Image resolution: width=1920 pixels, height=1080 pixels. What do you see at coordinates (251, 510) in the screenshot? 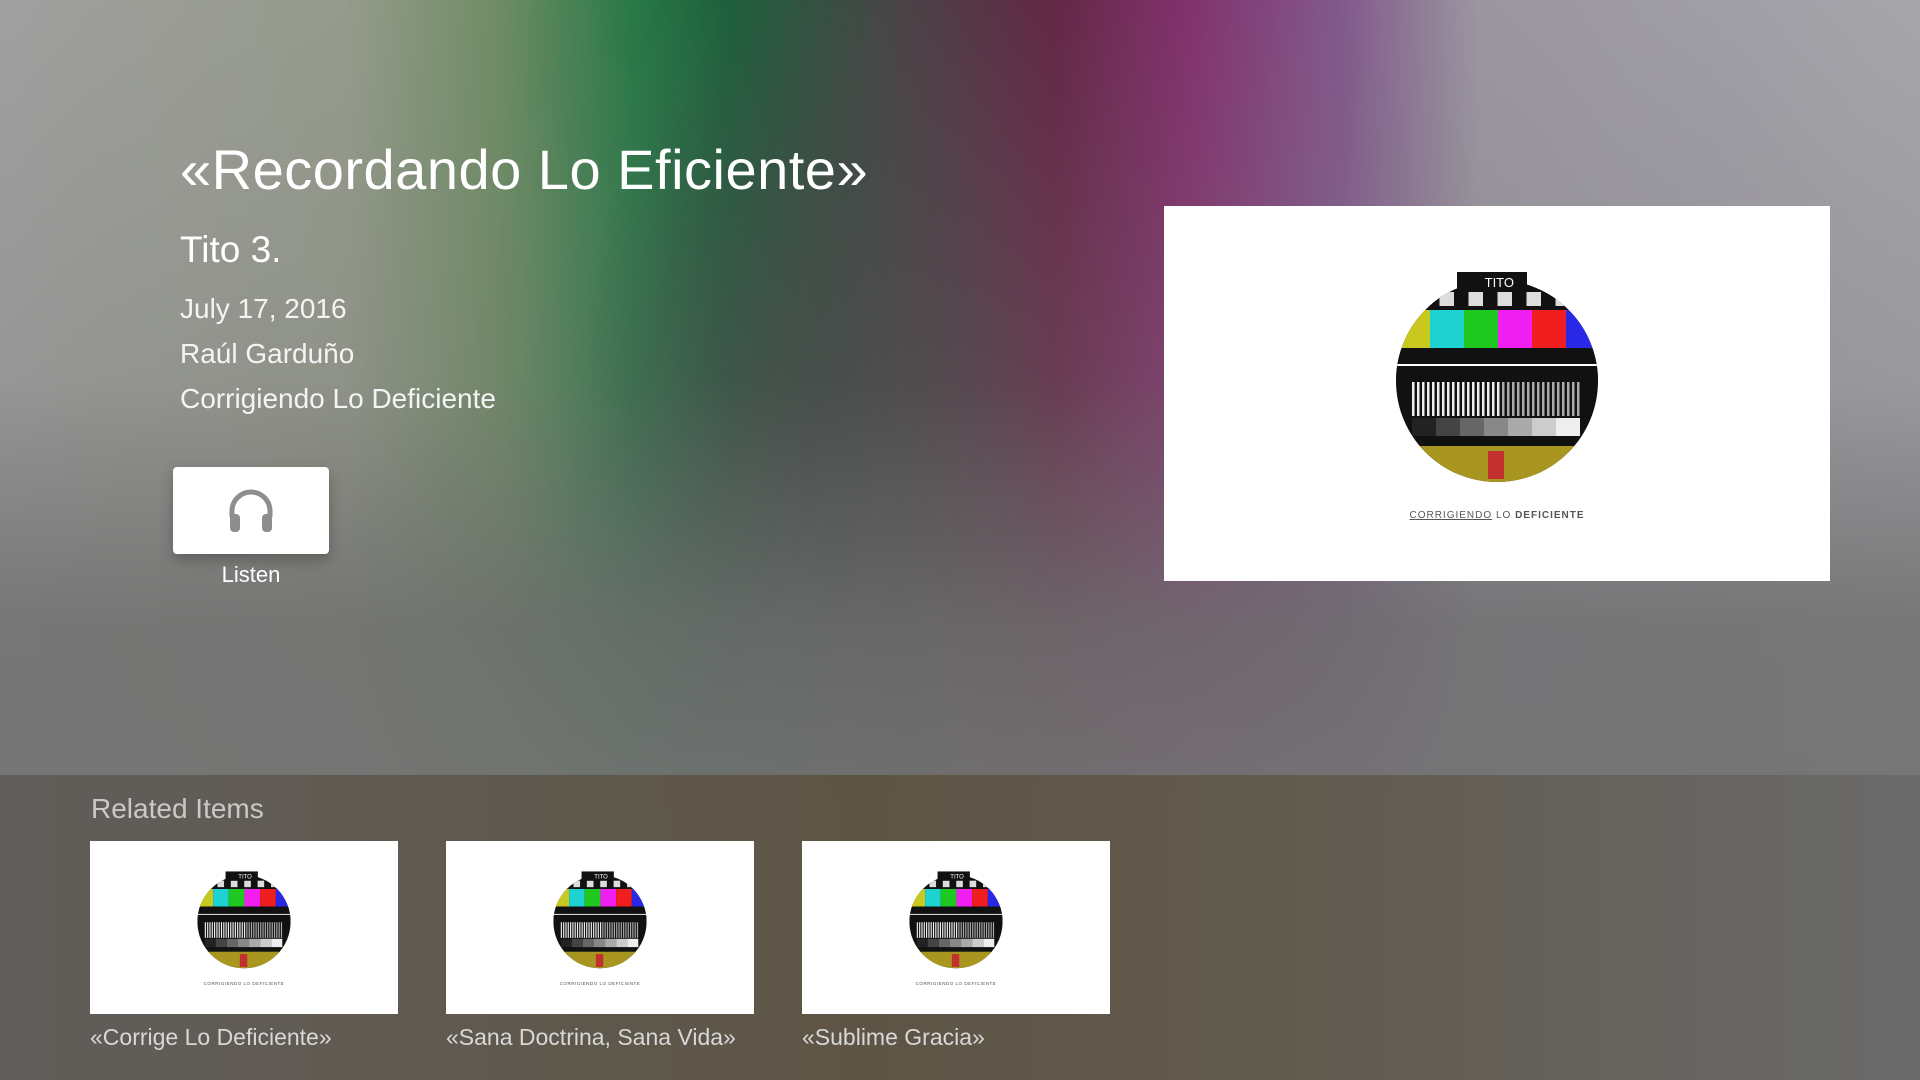
I see `listen-button` at bounding box center [251, 510].